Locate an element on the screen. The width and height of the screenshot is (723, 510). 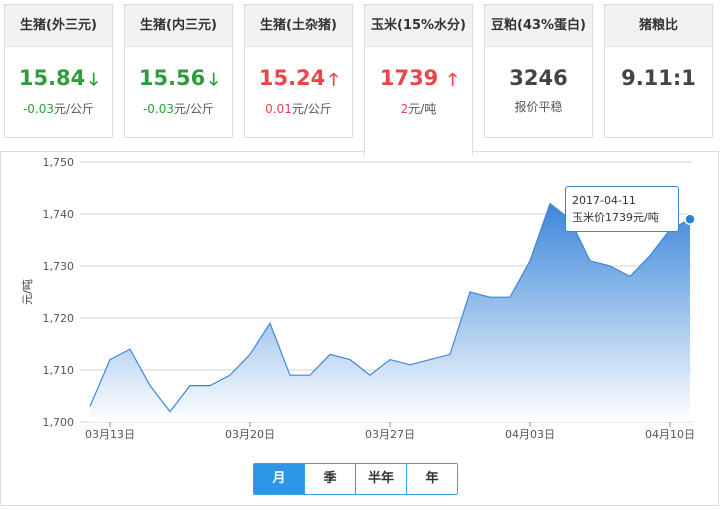
x-tick-label: 03月27日 is located at coordinates (390, 434).